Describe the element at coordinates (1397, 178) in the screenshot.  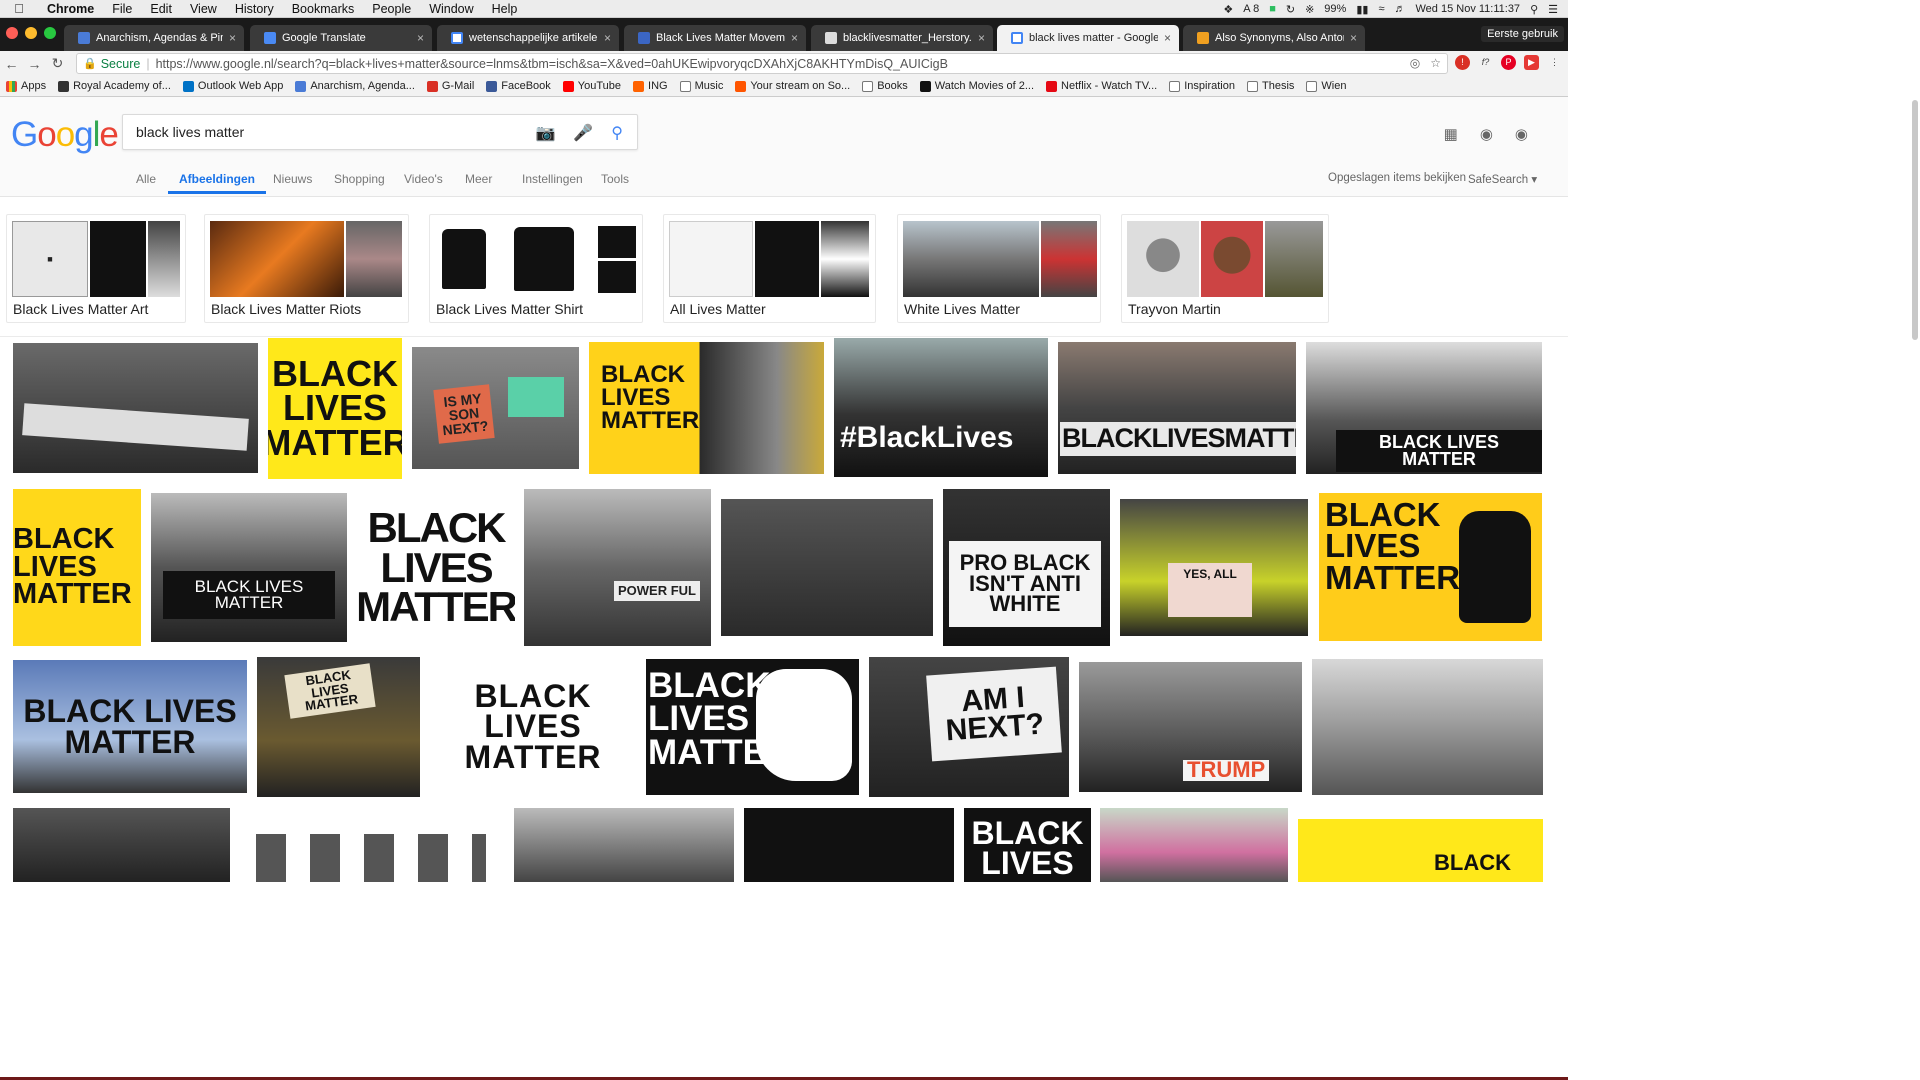
I see `saved-items-link: Opgeslagen items bekijken` at that location.